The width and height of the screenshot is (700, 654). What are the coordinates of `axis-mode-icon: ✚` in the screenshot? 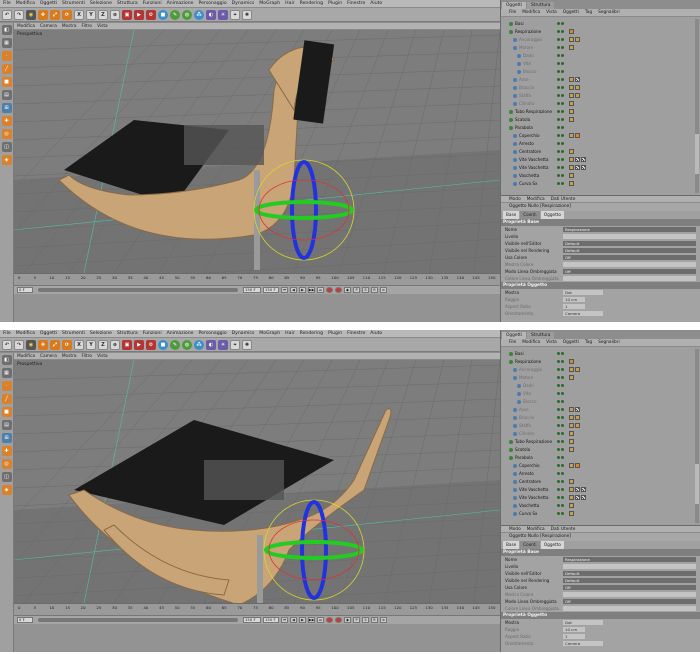 It's located at (6, 121).